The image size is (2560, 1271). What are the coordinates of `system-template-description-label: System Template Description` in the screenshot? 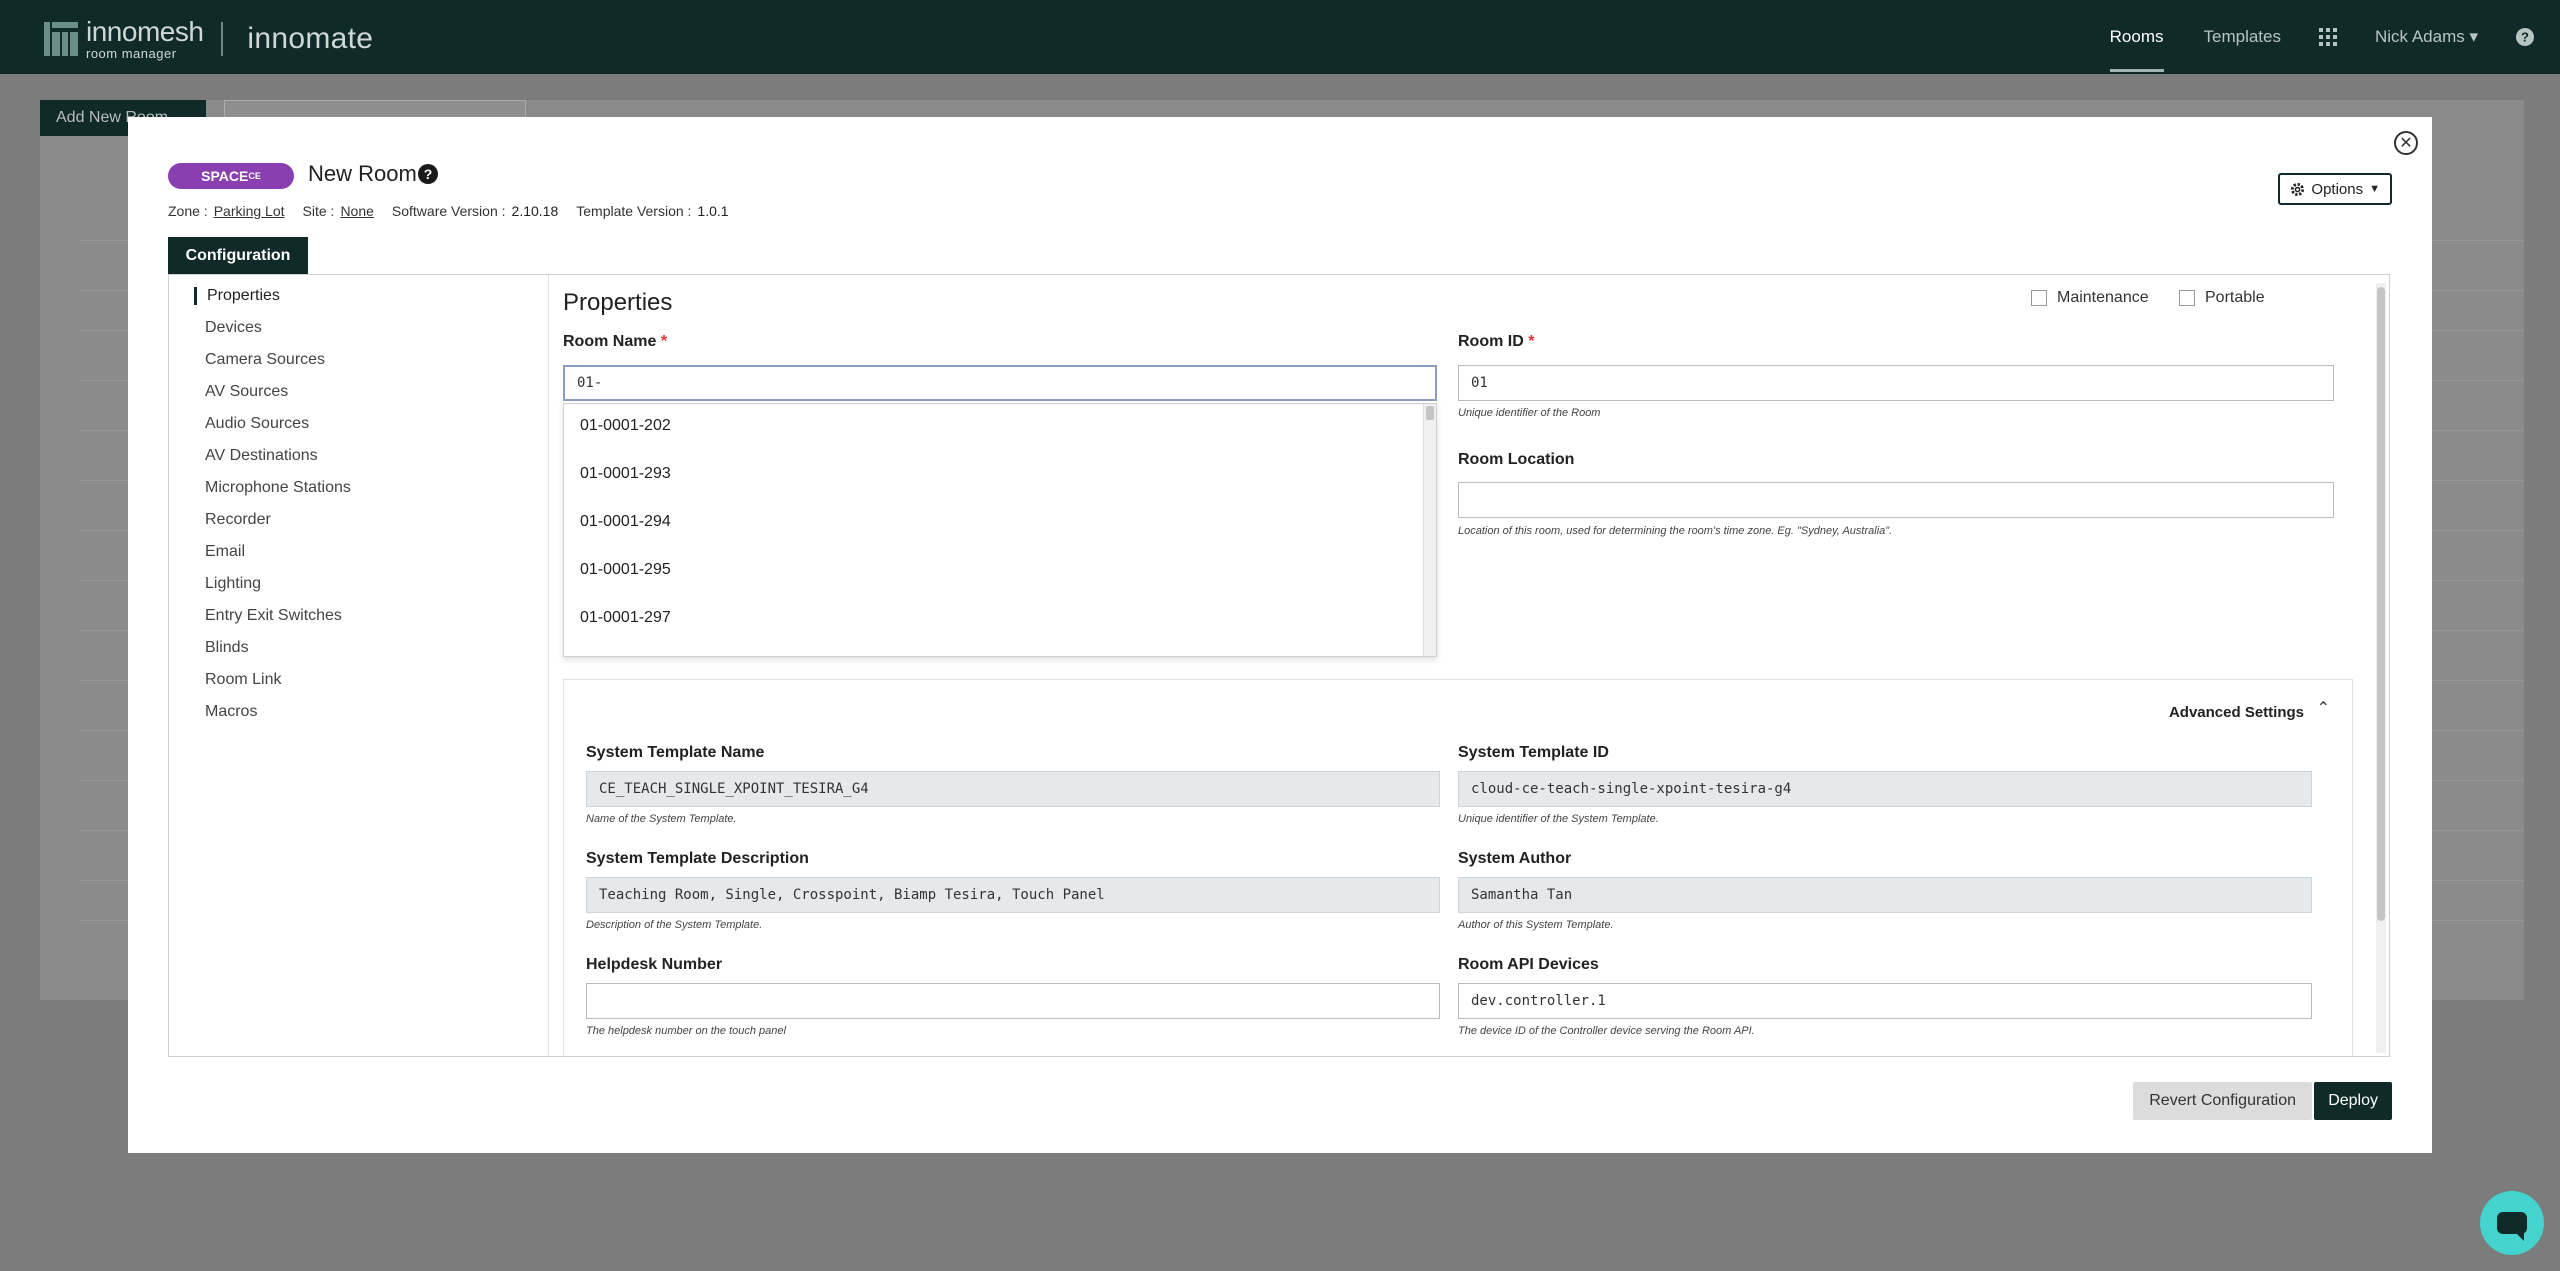 It's located at (697, 858).